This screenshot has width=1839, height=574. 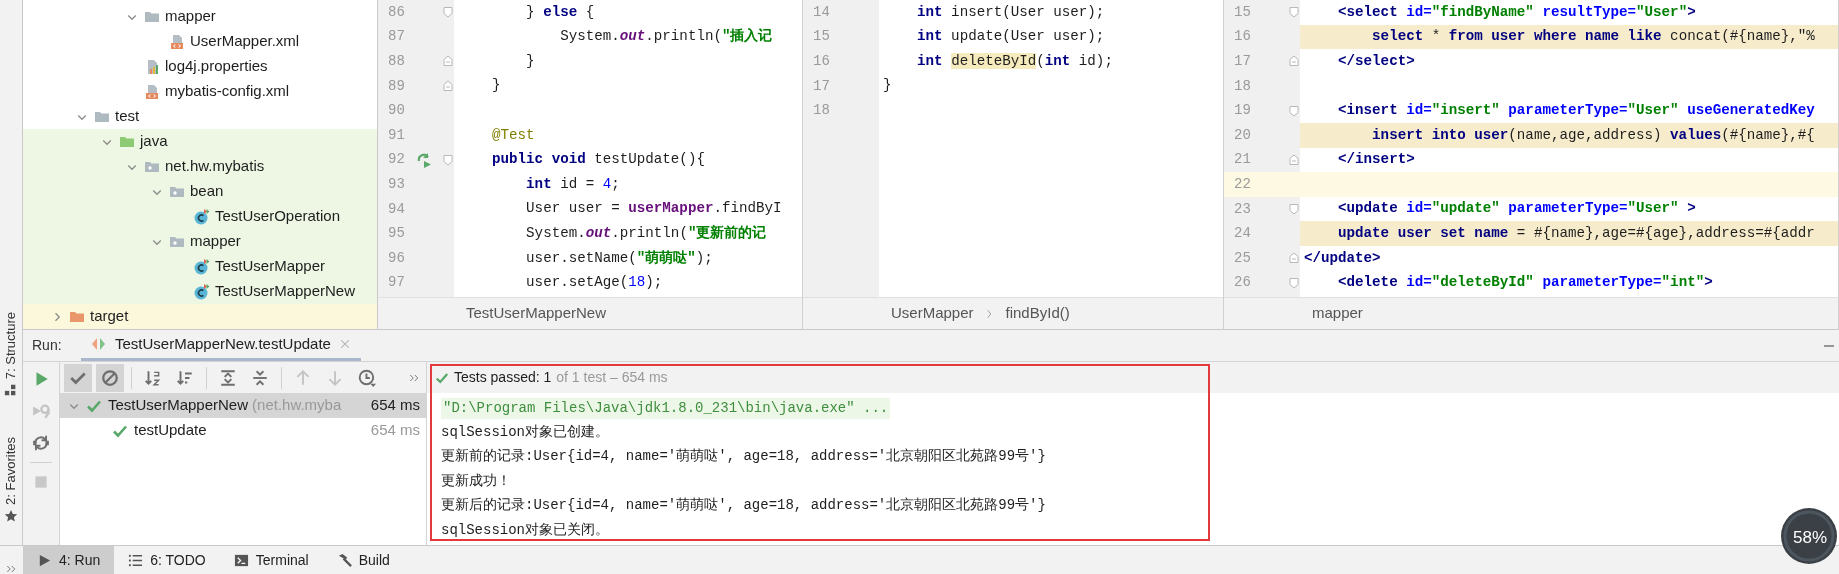 I want to click on breadcrumb: UserMapper, so click(x=932, y=313).